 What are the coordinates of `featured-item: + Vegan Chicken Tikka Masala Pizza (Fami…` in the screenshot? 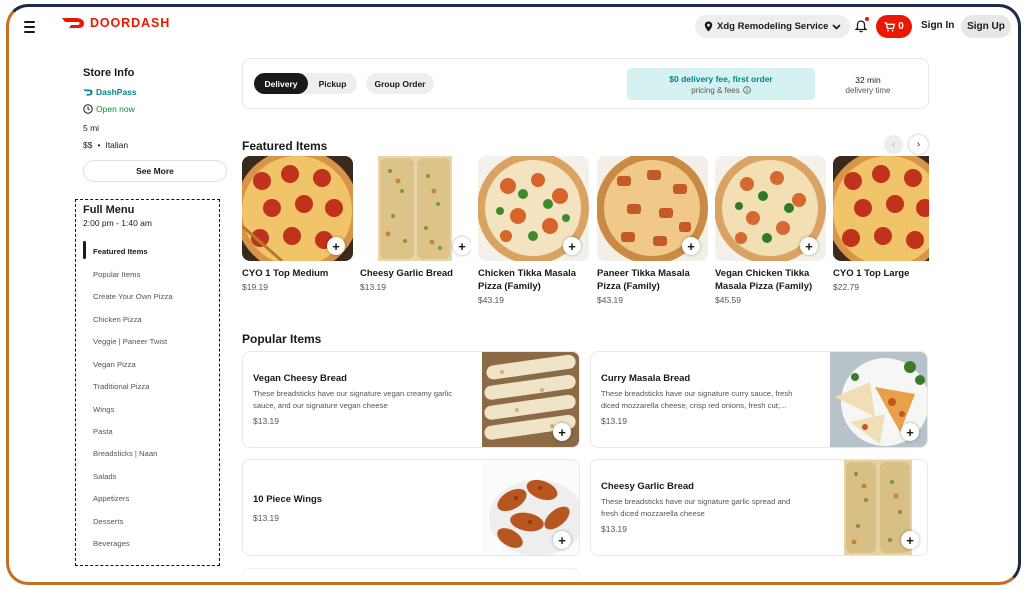 It's located at (770, 230).